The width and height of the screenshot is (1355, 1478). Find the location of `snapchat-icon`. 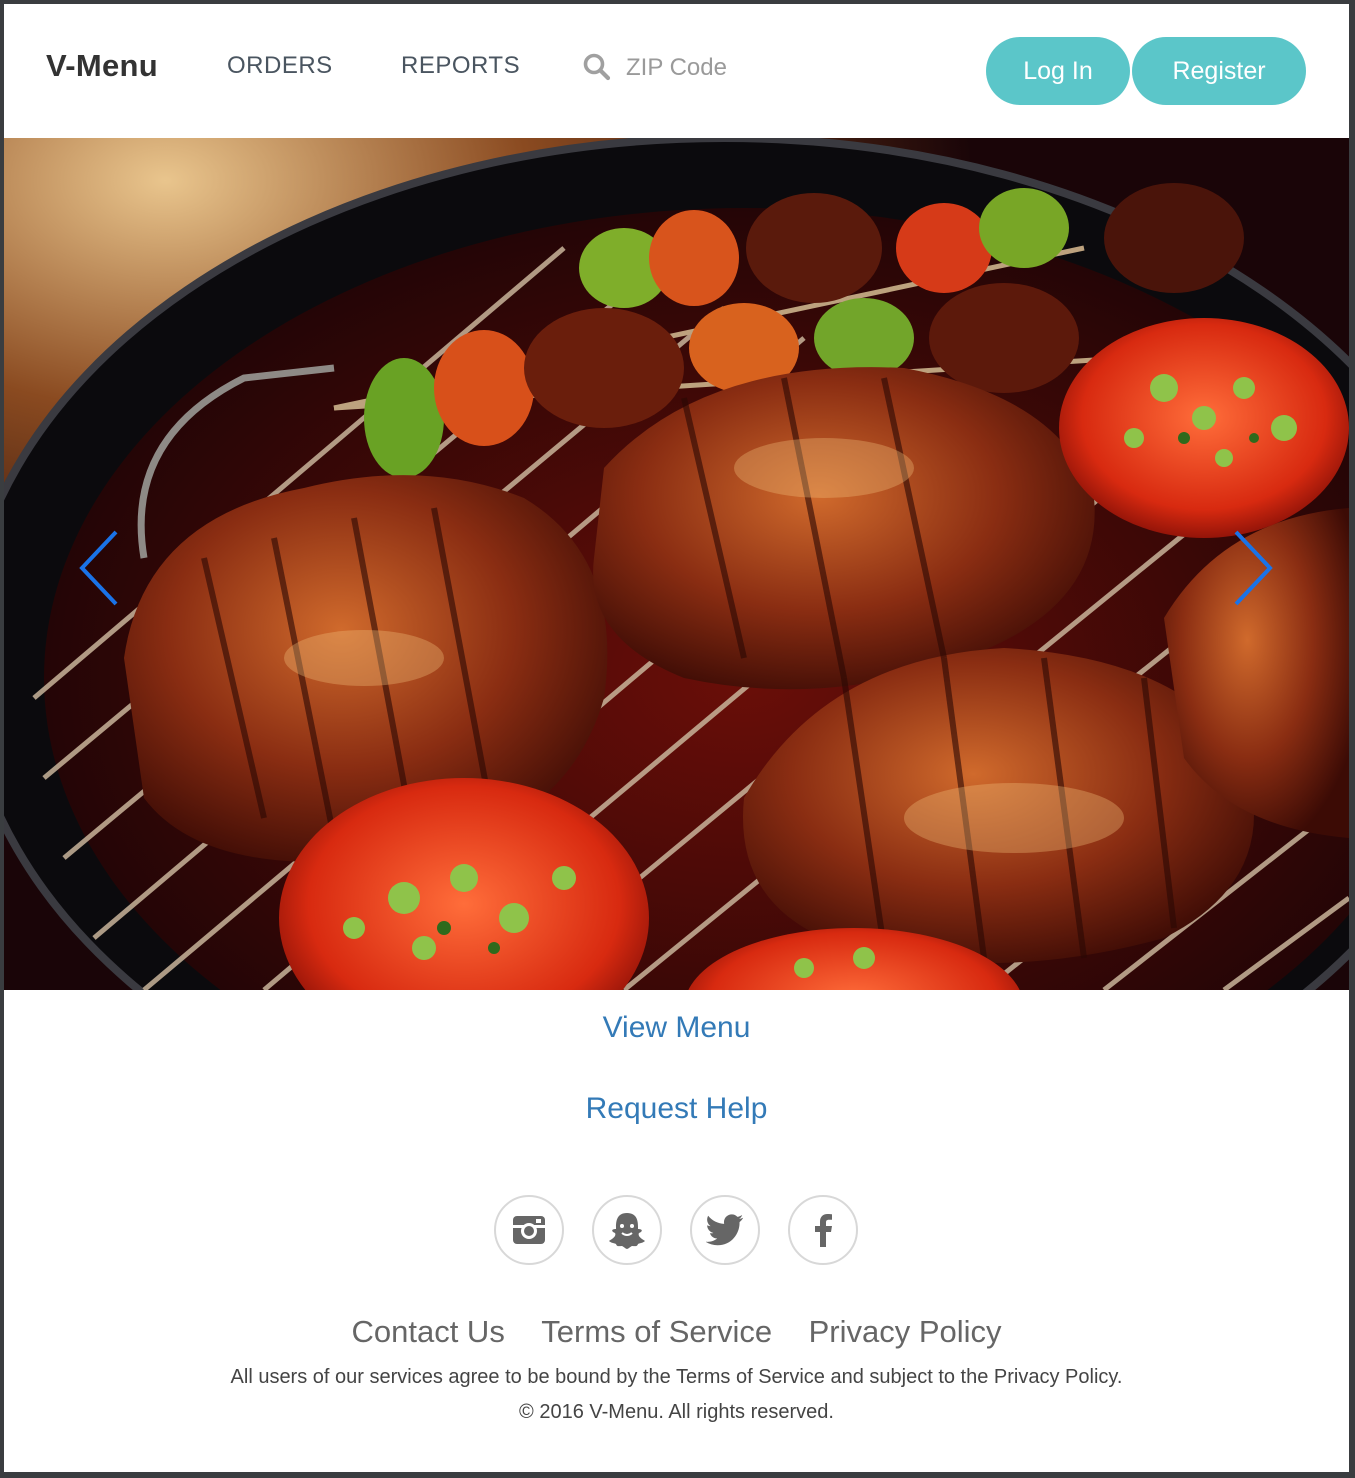

snapchat-icon is located at coordinates (627, 1231).